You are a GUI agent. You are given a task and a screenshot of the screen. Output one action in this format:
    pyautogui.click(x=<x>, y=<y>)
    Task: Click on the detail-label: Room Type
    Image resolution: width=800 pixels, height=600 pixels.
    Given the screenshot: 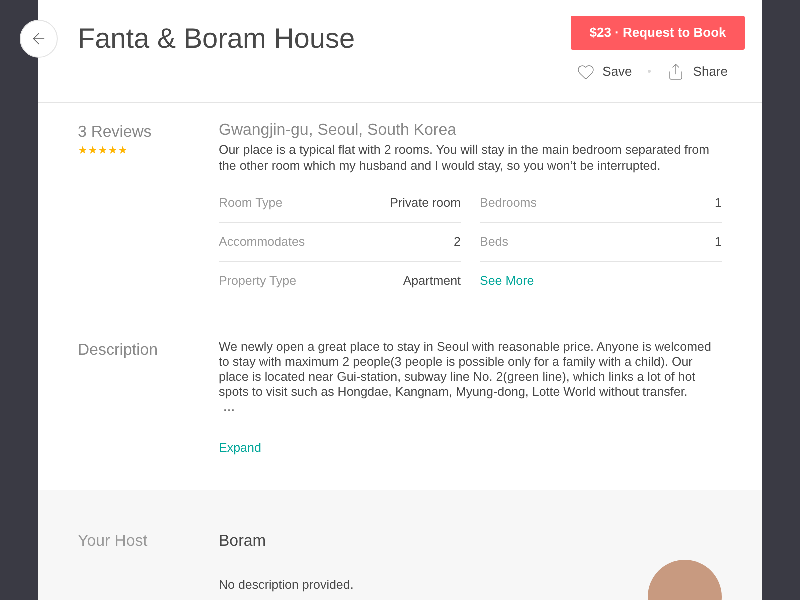 What is the action you would take?
    pyautogui.click(x=251, y=203)
    